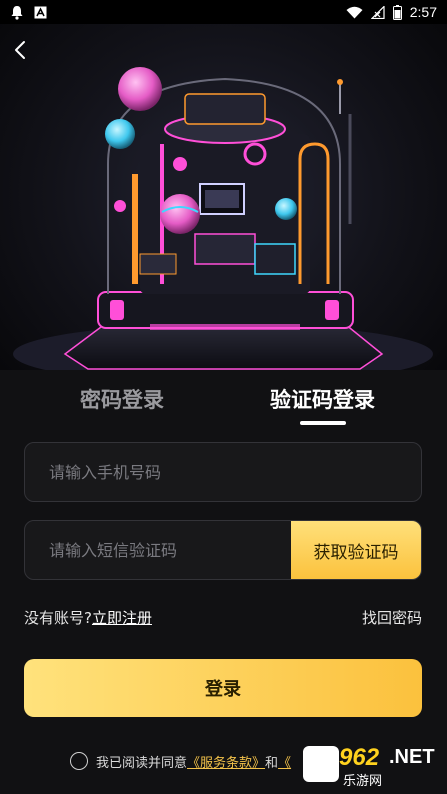 Image resolution: width=447 pixels, height=794 pixels. I want to click on status-bar: 2:57, so click(223, 12).